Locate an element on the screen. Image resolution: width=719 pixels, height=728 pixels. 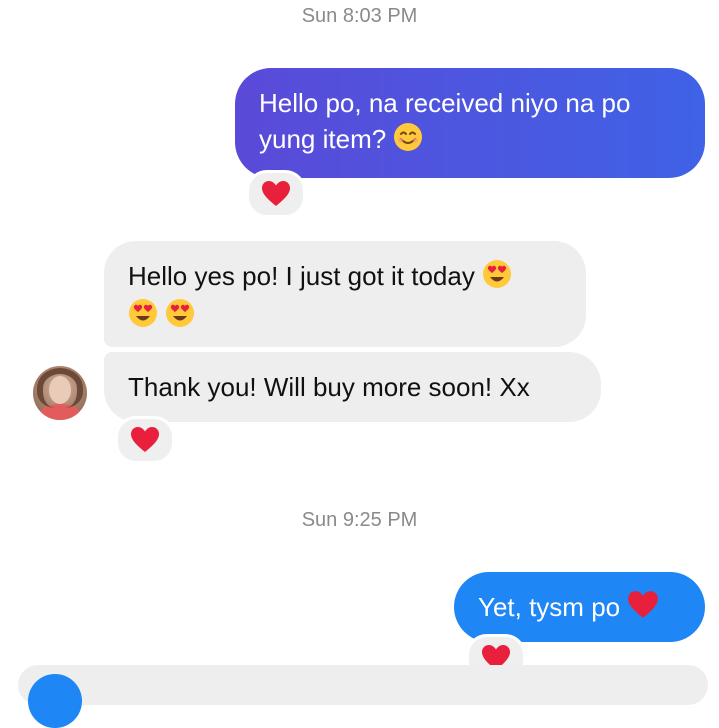
smiling-face-icon is located at coordinates (408, 141).